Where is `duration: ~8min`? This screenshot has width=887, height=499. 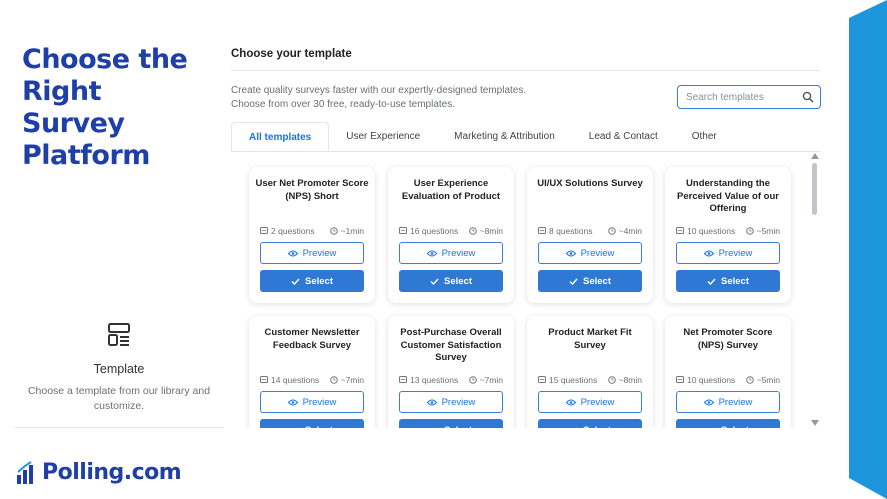 duration: ~8min is located at coordinates (624, 380).